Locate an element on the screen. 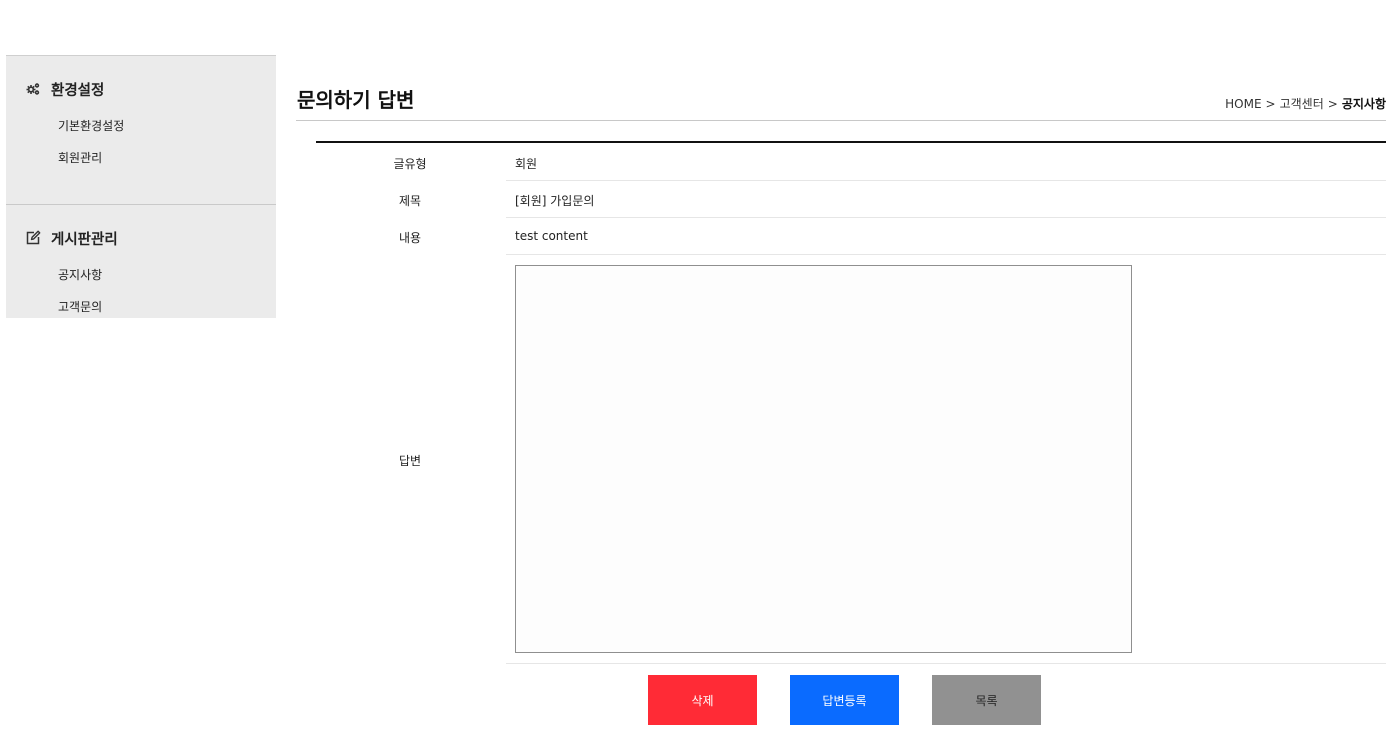  sidebar-item-customer-inquiry: 고객문의 is located at coordinates (141, 307).